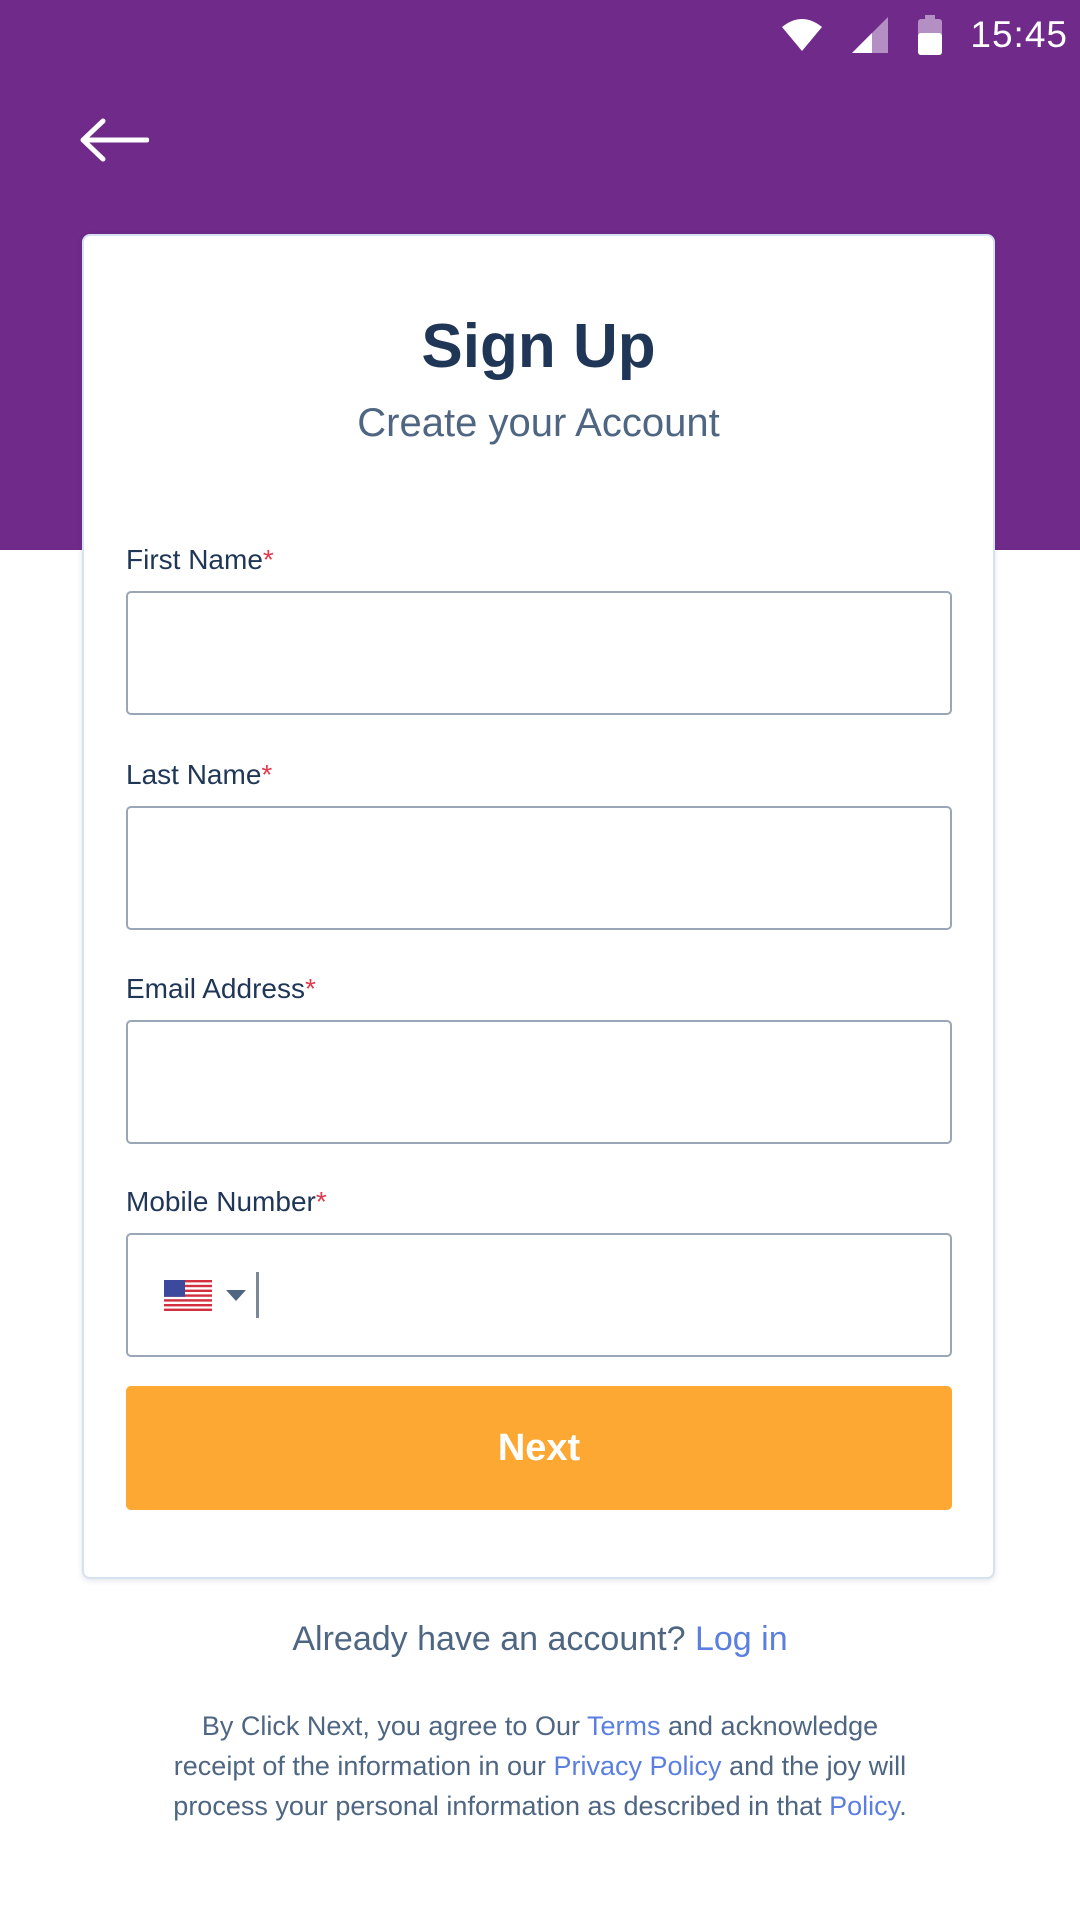 The height and width of the screenshot is (1920, 1080). Describe the element at coordinates (538, 423) in the screenshot. I see `page-subtitle: Create your Account` at that location.